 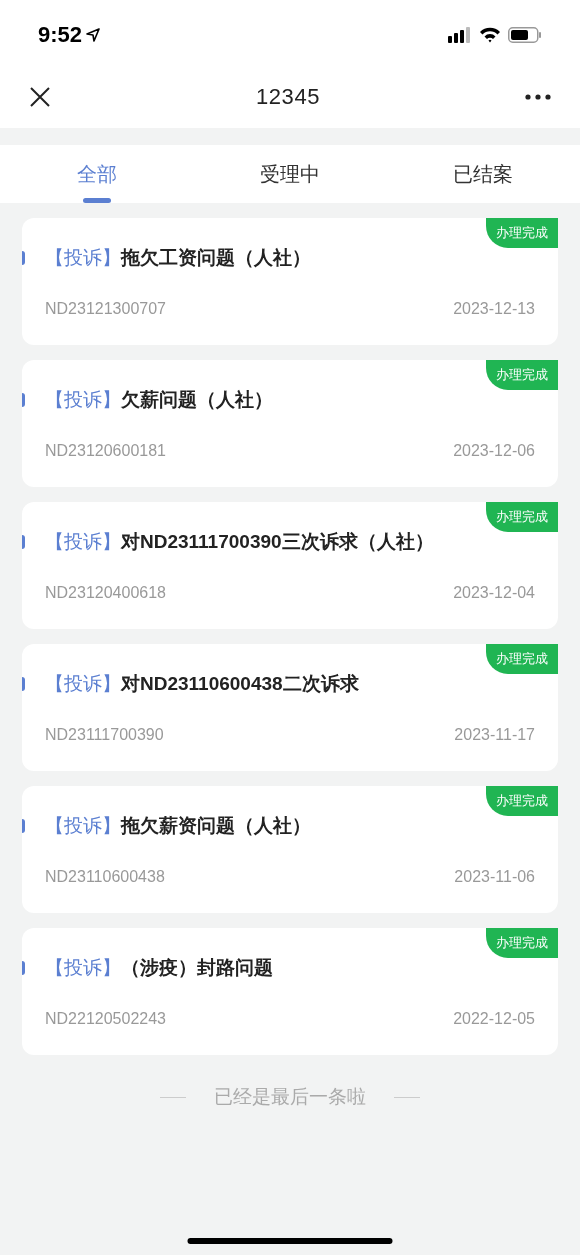 I want to click on page-title: 12345, so click(x=288, y=97).